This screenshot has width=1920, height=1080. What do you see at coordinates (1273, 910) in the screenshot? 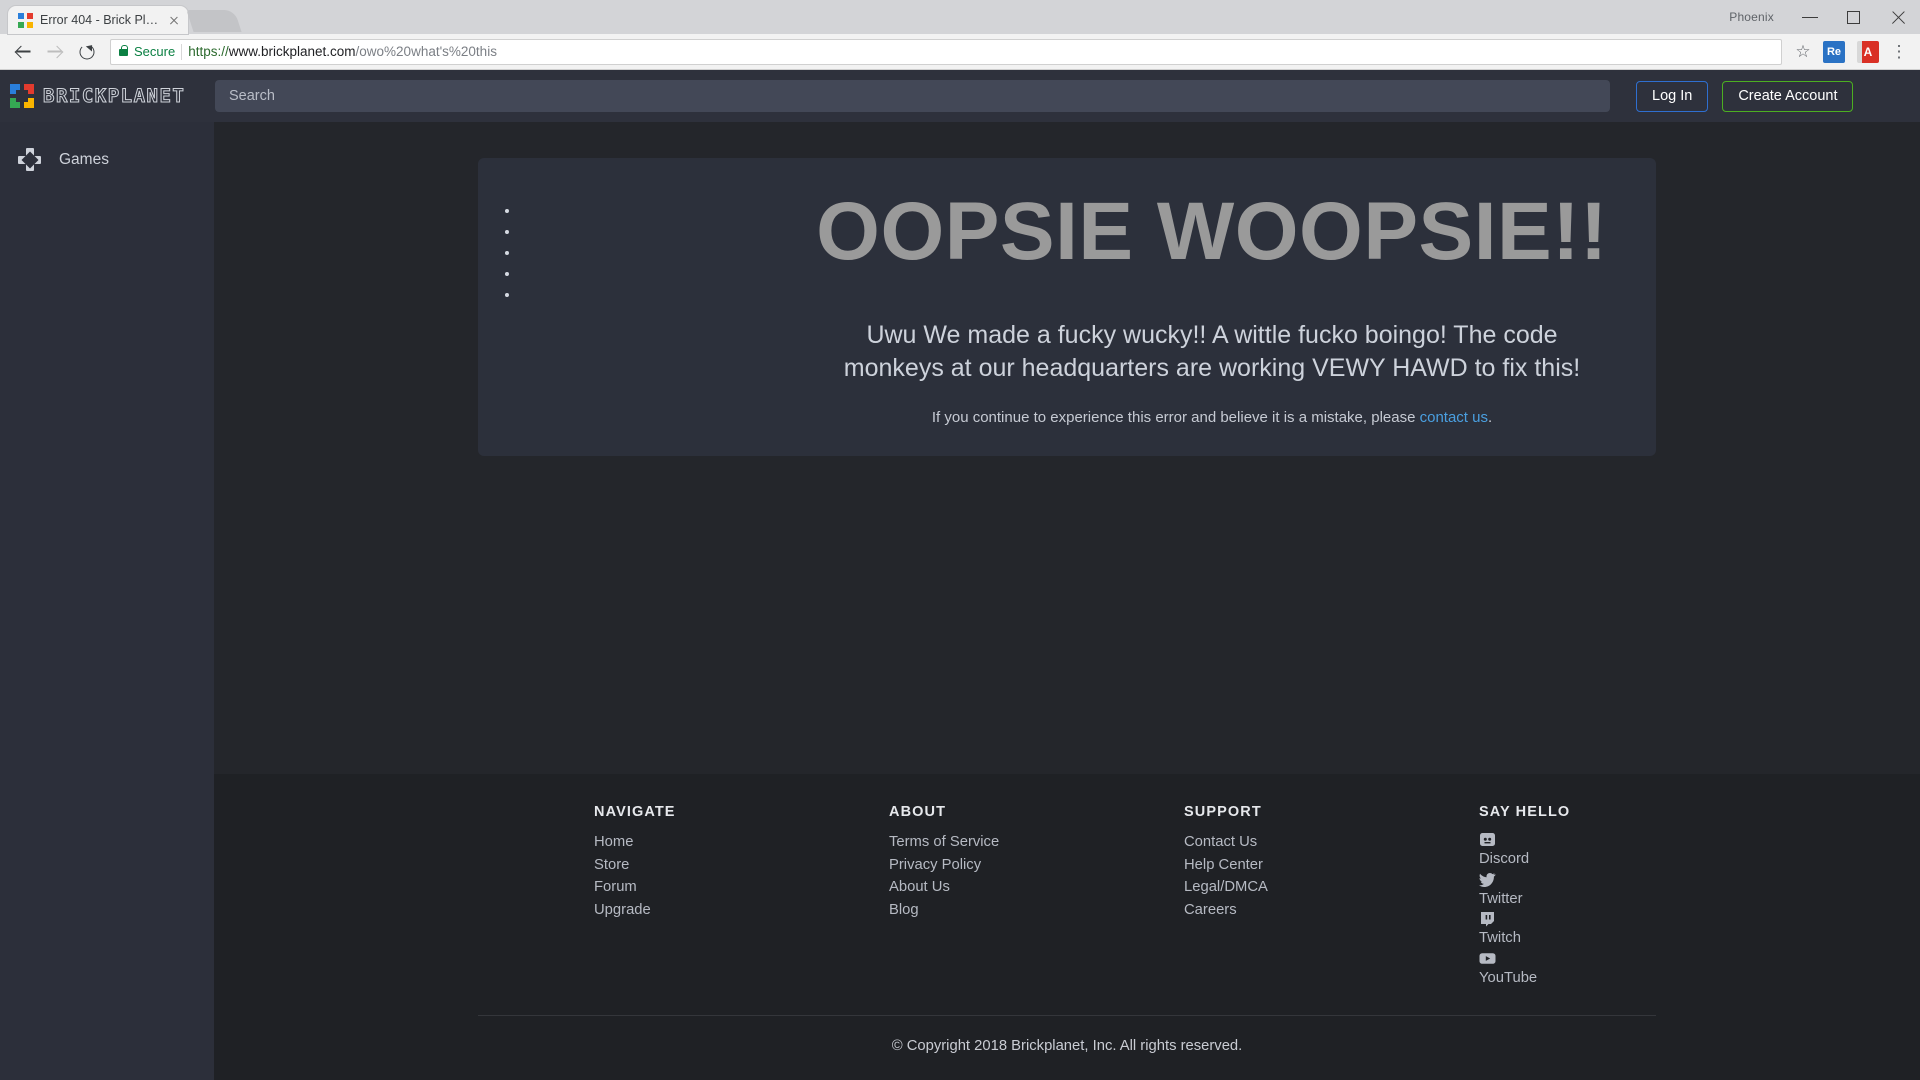
I see `footer-link-careers: Careers` at bounding box center [1273, 910].